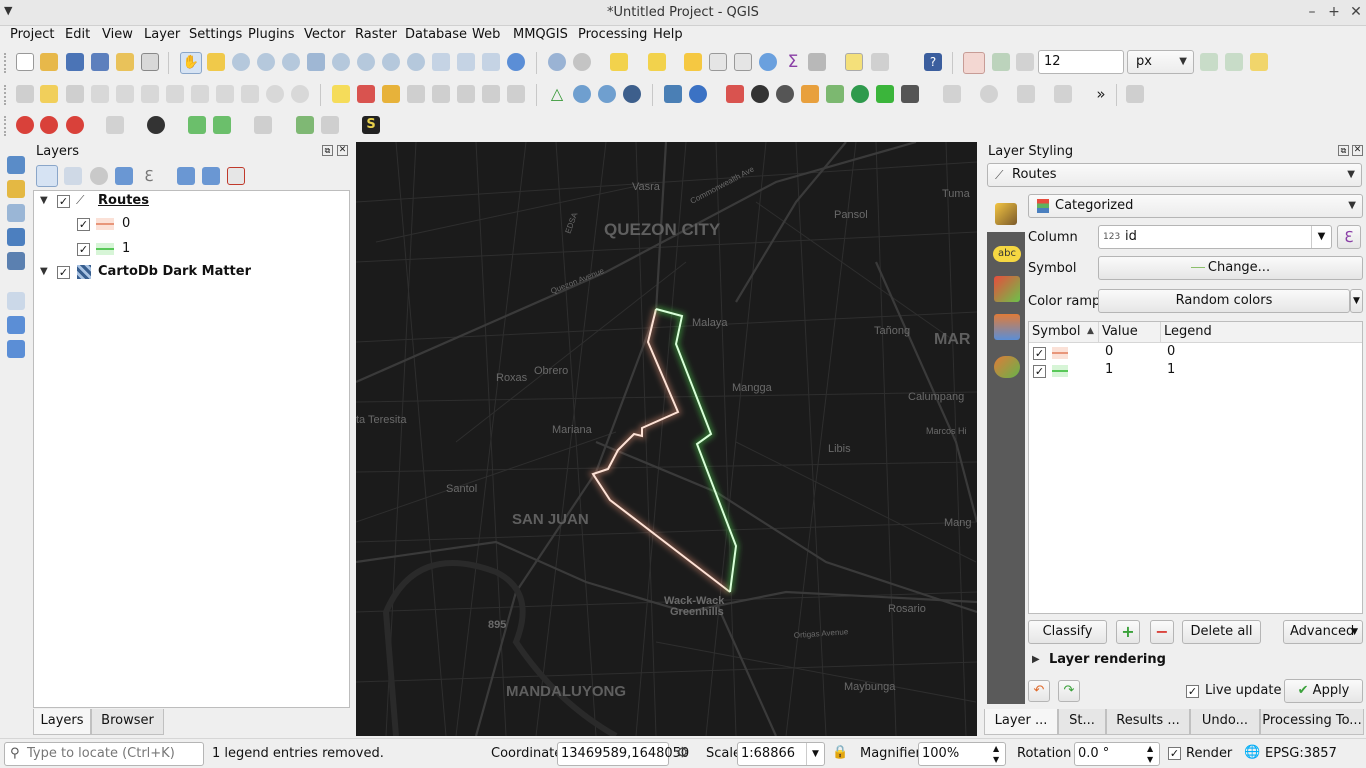 Image resolution: width=1366 pixels, height=768 pixels. What do you see at coordinates (516, 94) in the screenshot?
I see `label-properties-icon` at bounding box center [516, 94].